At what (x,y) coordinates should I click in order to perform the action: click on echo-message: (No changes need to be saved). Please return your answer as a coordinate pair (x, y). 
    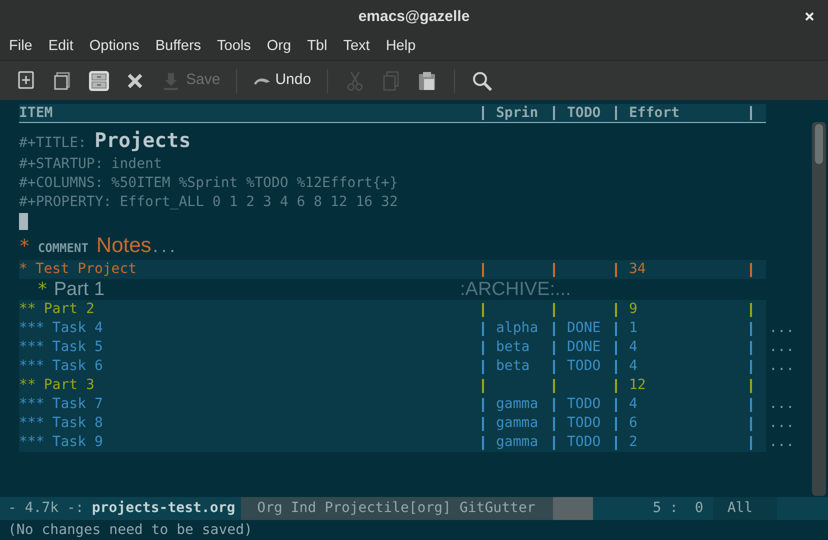
    Looking at the image, I should click on (130, 530).